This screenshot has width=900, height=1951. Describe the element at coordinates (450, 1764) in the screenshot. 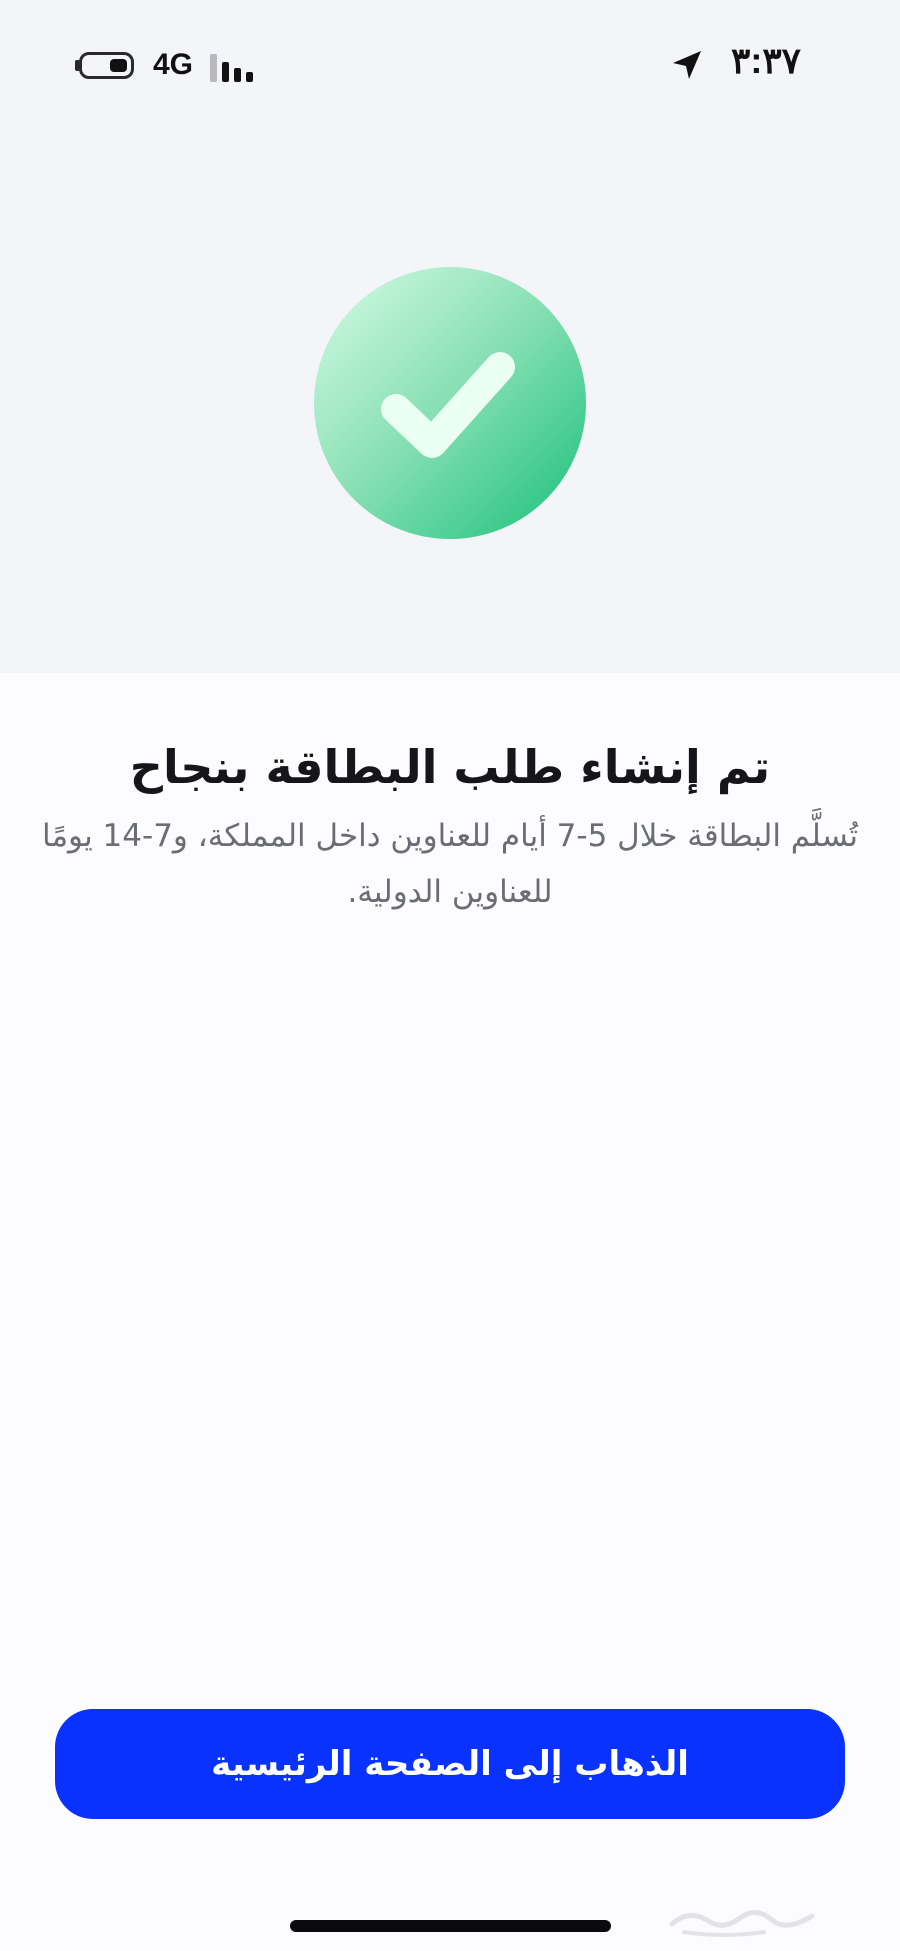

I see `go-to-home-button: الذهاب إلى الصفحة الرئيسية` at that location.